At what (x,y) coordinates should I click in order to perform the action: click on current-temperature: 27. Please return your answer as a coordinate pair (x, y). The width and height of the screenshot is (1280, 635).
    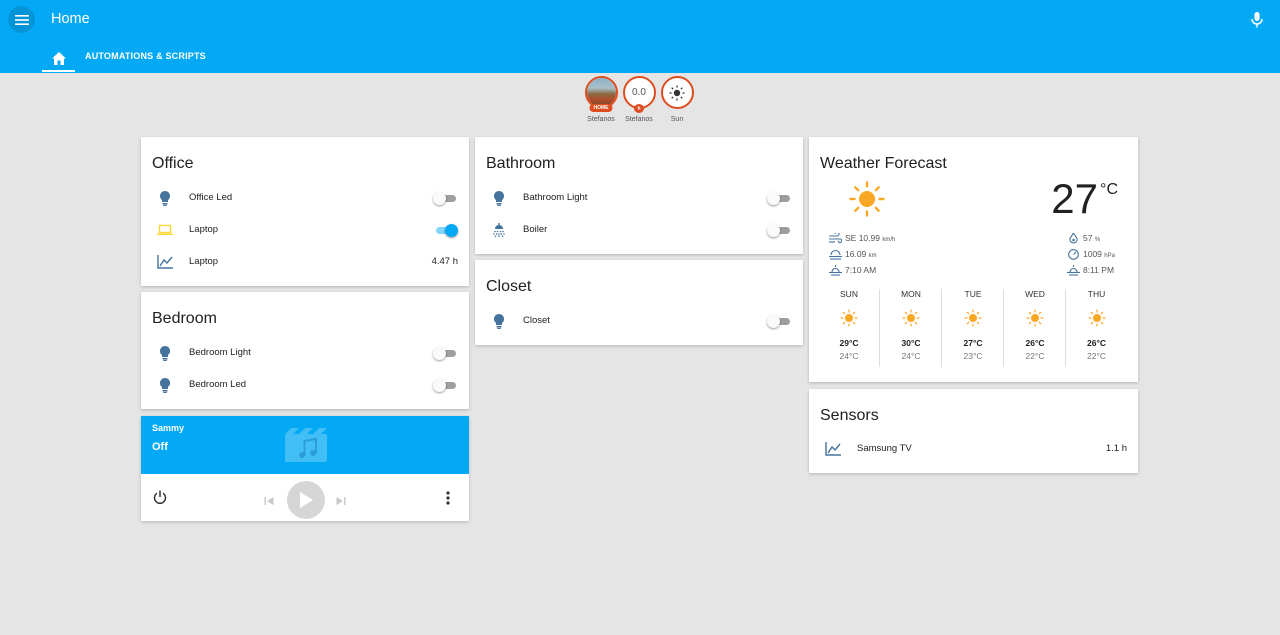
    Looking at the image, I should click on (1074, 198).